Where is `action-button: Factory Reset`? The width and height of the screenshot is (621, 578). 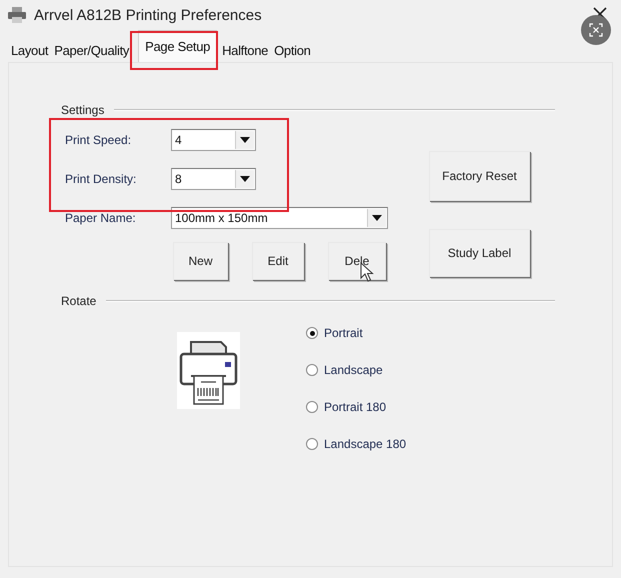 action-button: Factory Reset is located at coordinates (479, 176).